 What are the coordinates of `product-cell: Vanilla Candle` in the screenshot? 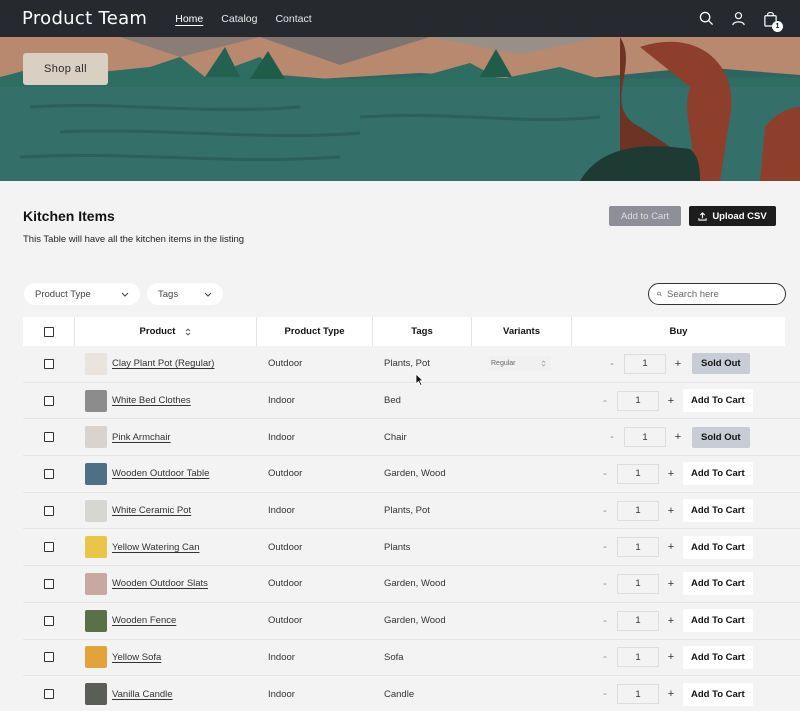 It's located at (166, 694).